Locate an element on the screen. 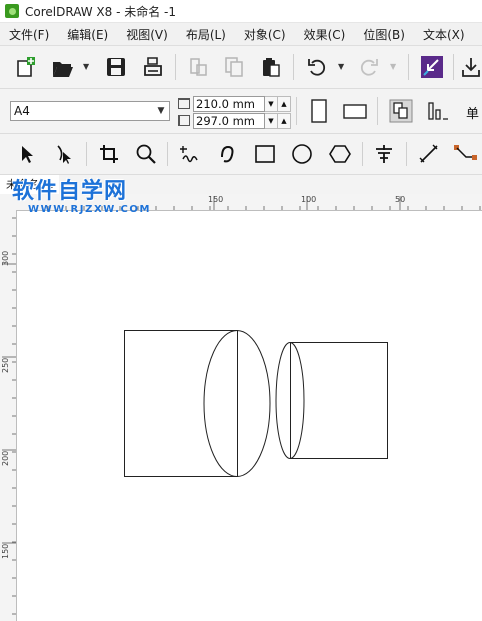 The image size is (482, 621). undo-button is located at coordinates (317, 67).